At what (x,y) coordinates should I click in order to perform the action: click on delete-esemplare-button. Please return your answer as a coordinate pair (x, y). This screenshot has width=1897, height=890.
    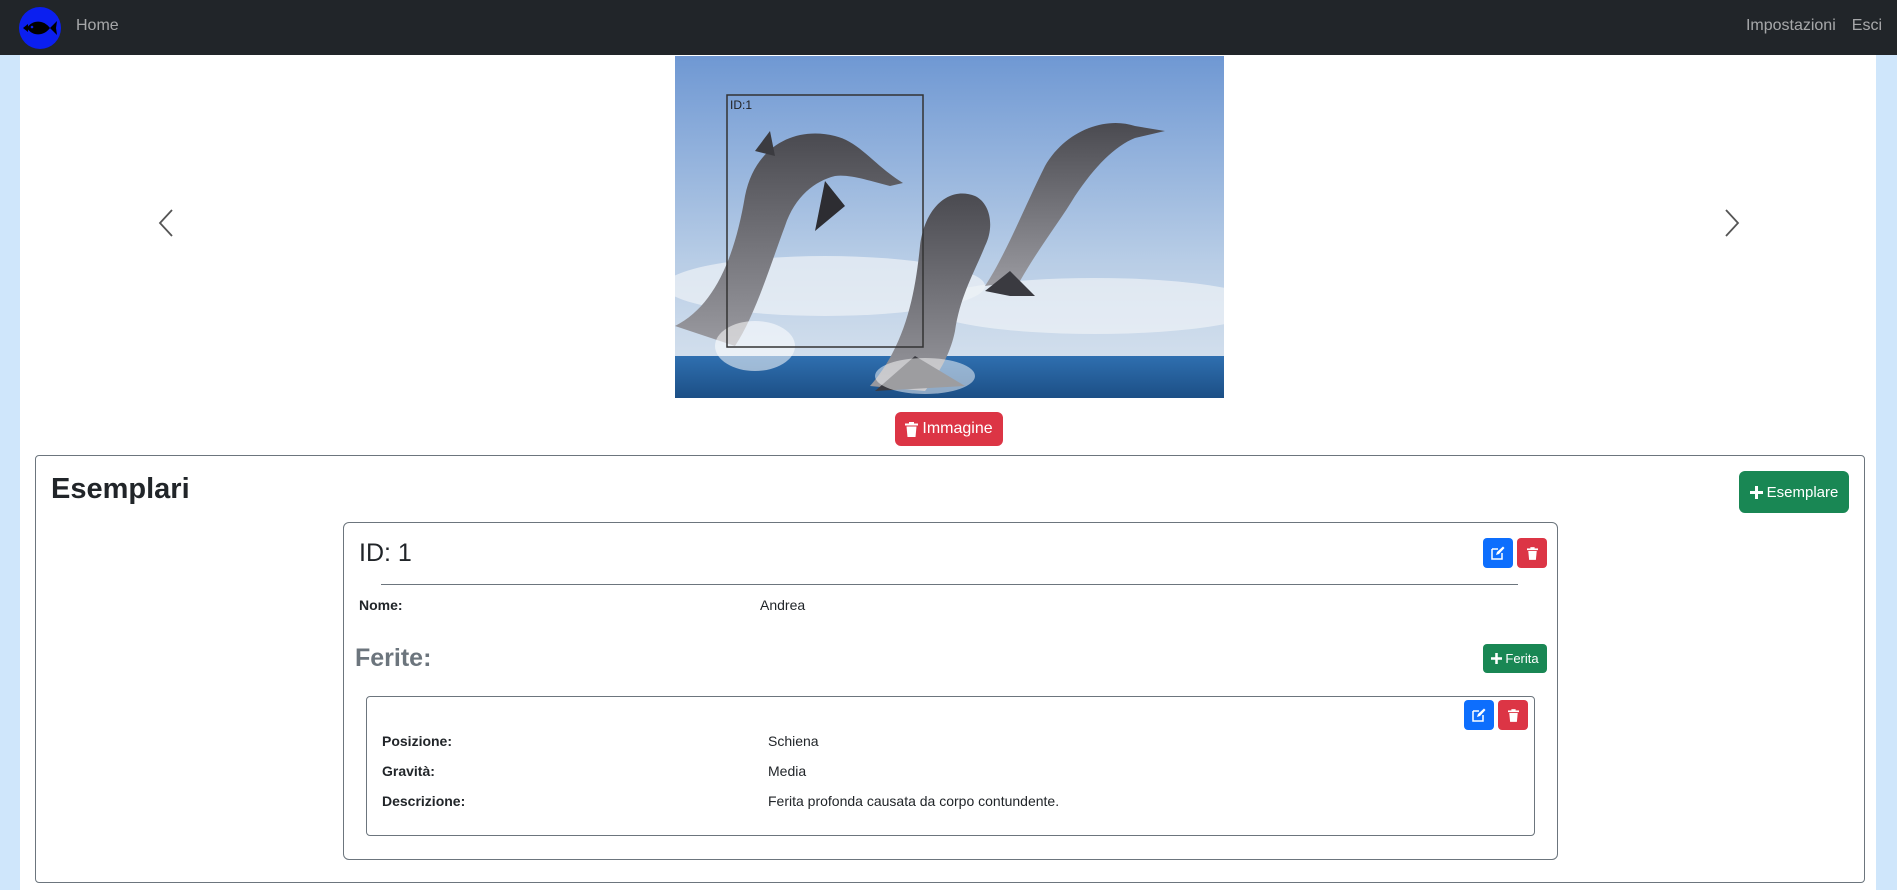
    Looking at the image, I should click on (1532, 553).